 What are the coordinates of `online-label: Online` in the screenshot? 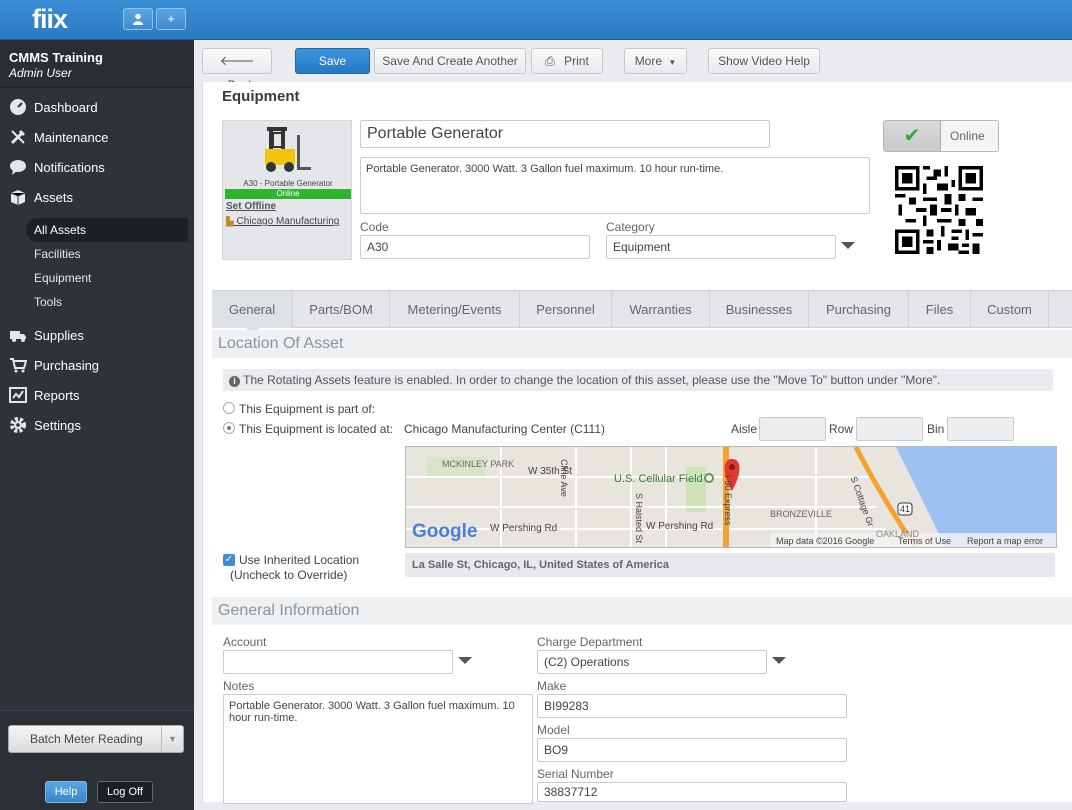 It's located at (967, 136).